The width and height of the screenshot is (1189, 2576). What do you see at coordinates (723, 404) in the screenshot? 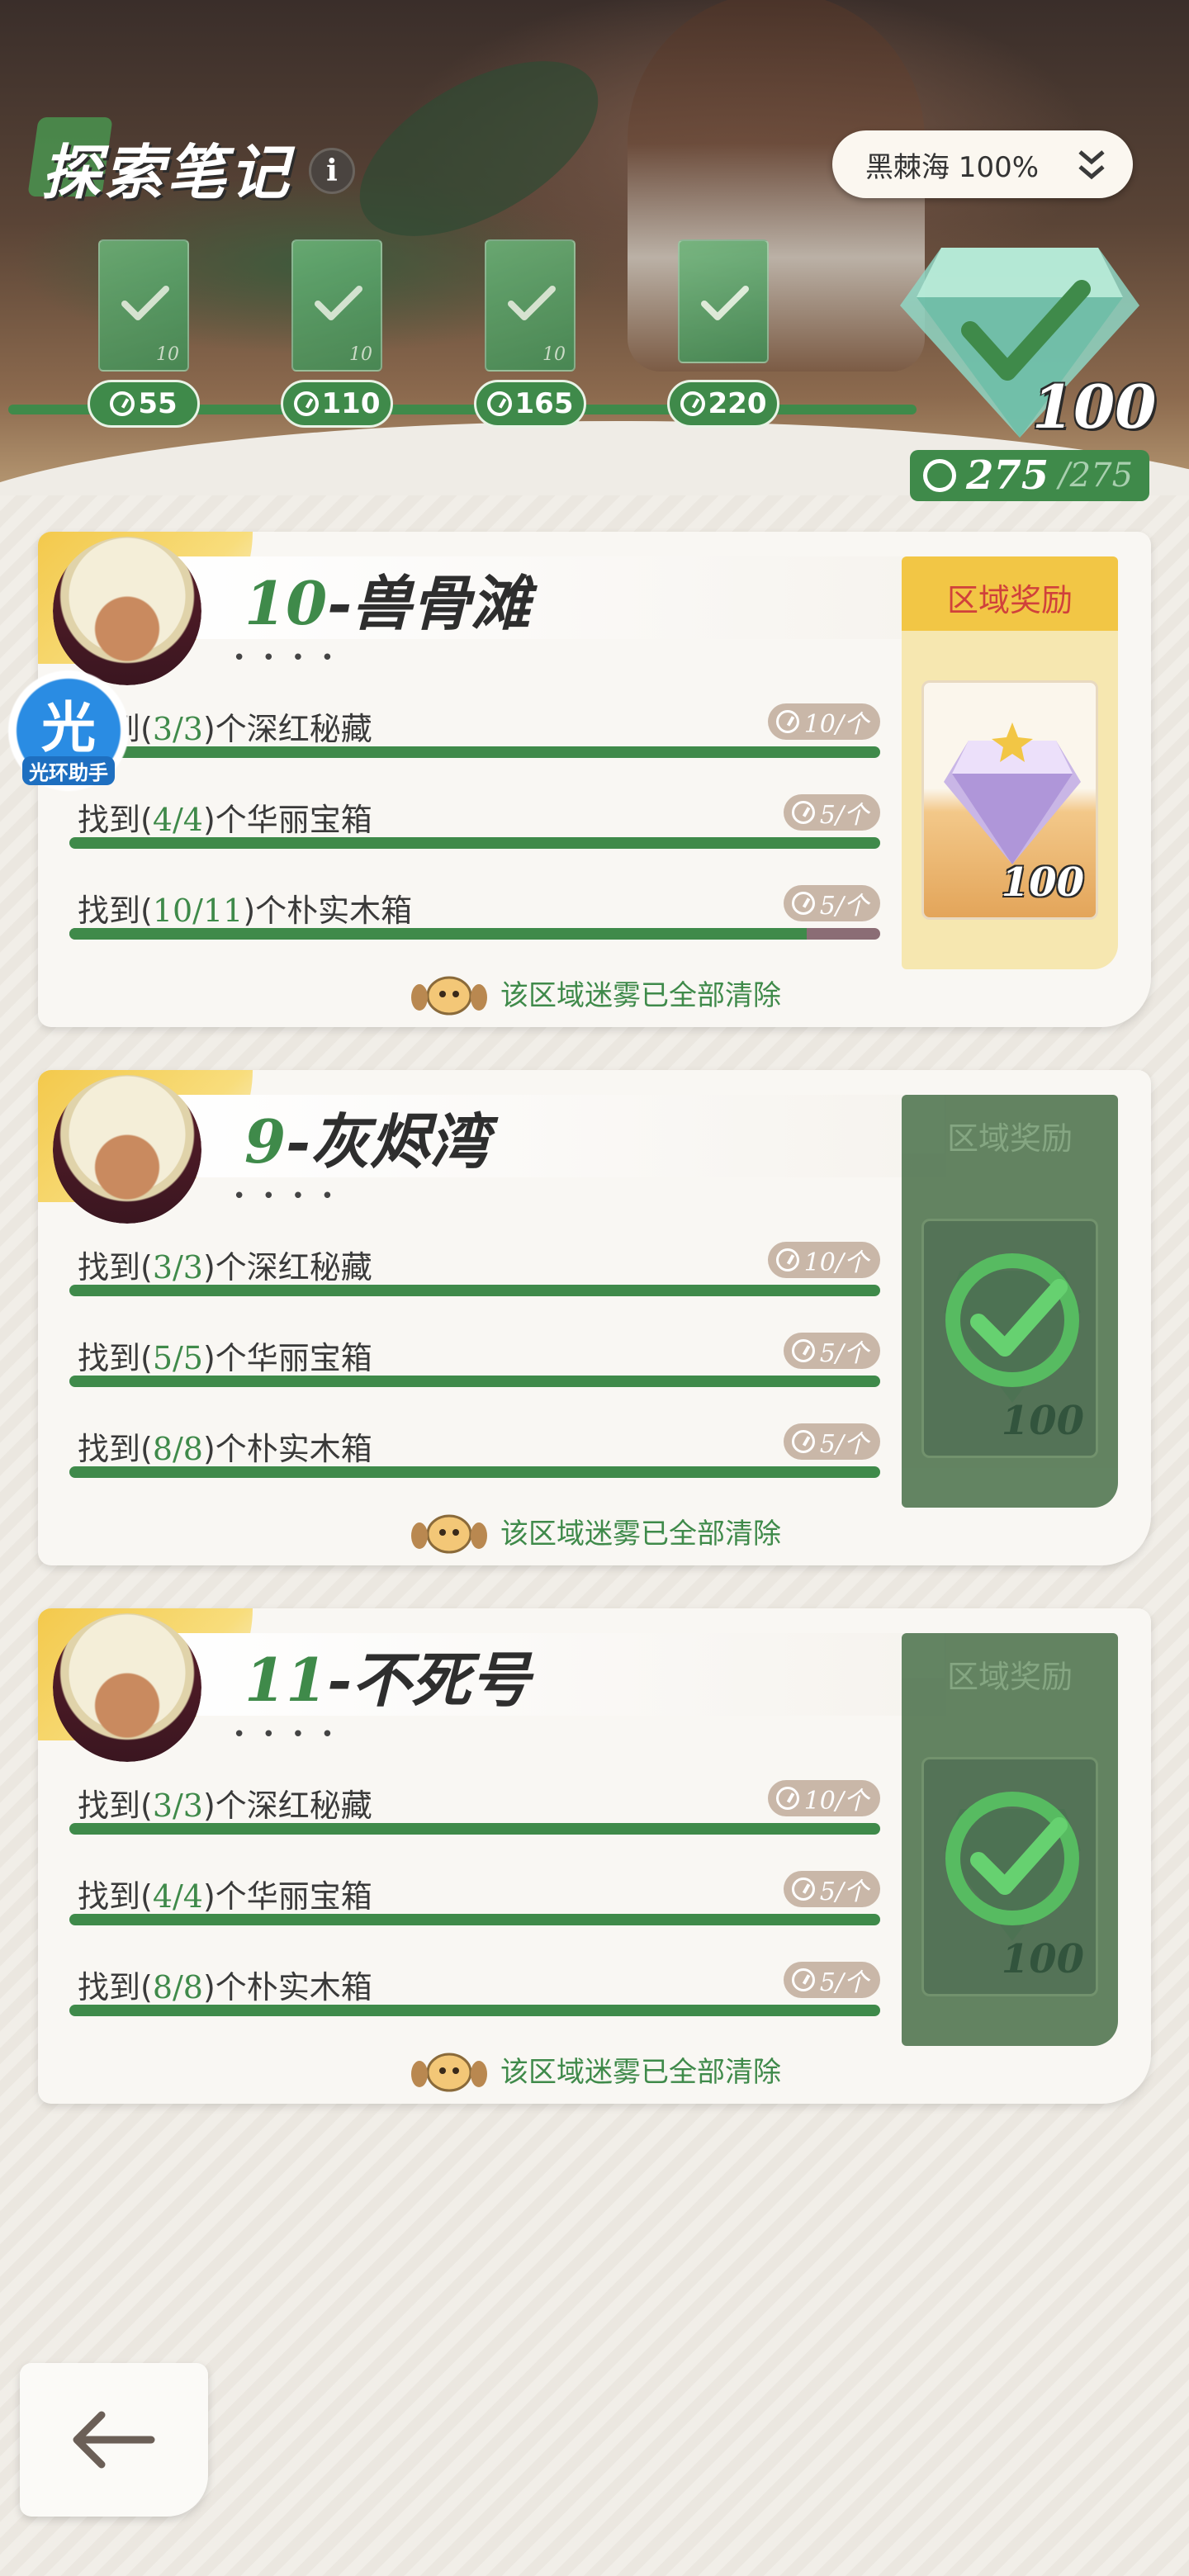
I see `milestone-points: 220` at bounding box center [723, 404].